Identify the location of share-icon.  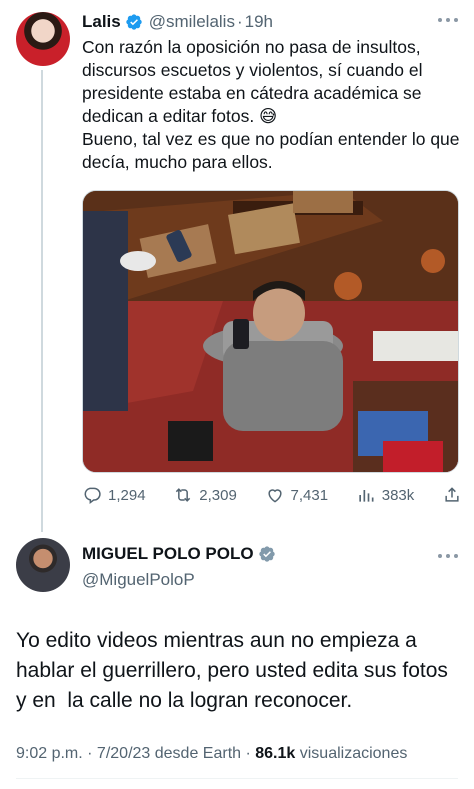
(452, 494).